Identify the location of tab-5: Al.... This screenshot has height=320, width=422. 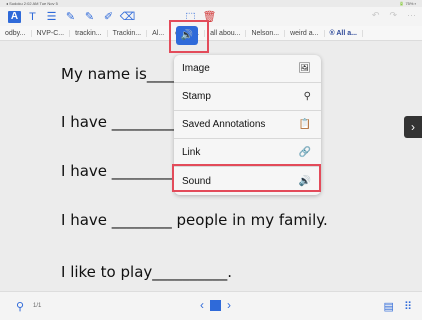
(159, 33).